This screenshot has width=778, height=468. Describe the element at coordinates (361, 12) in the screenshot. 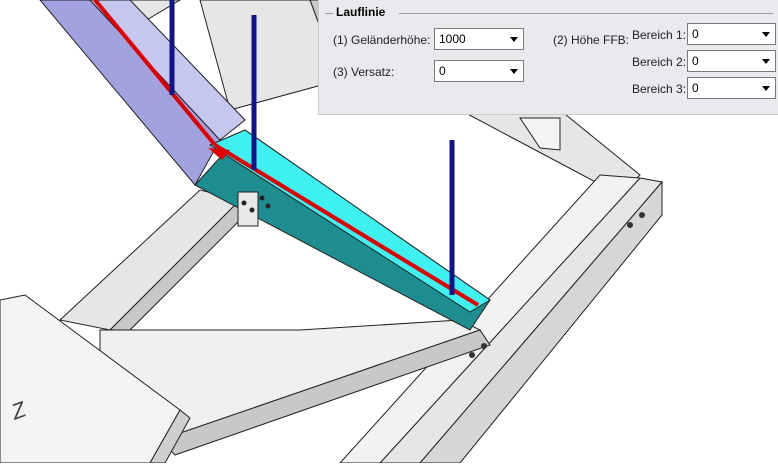

I see `group-title: Lauflinie` at that location.